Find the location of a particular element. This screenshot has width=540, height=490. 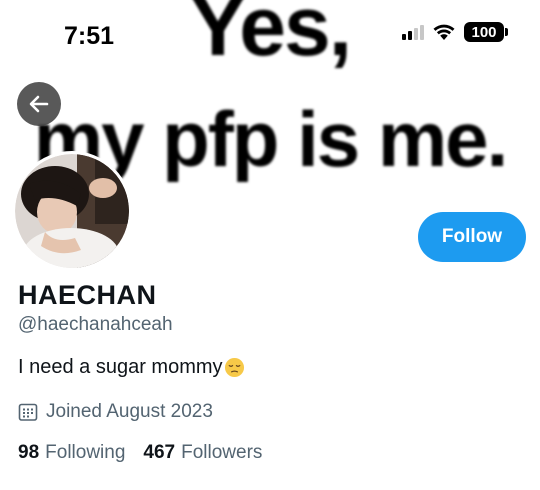

following-count: 98 is located at coordinates (29, 452).